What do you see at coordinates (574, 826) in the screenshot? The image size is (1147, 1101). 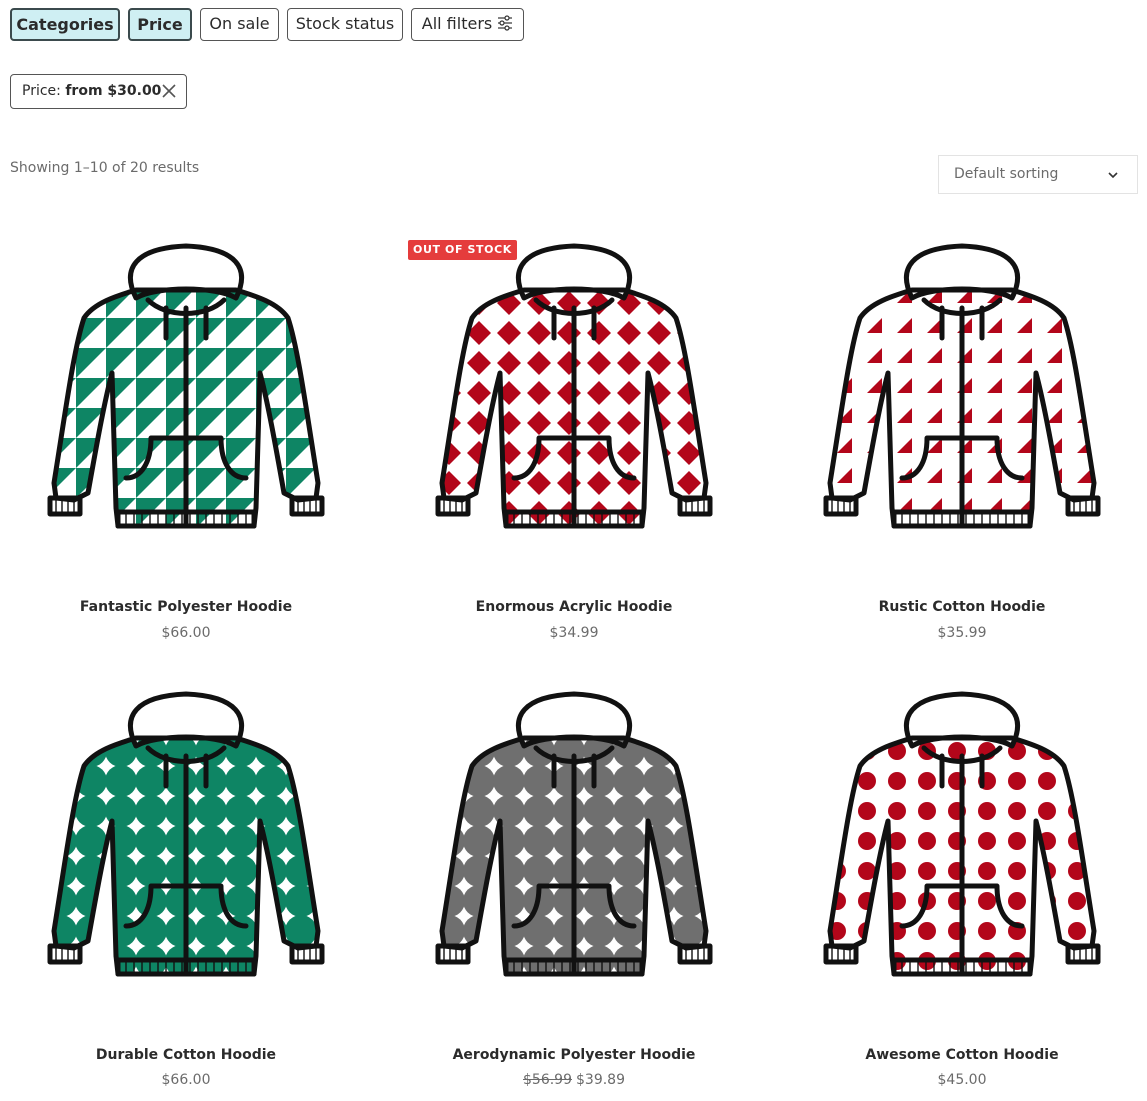 I see `hoodie-gray-dots-icon` at bounding box center [574, 826].